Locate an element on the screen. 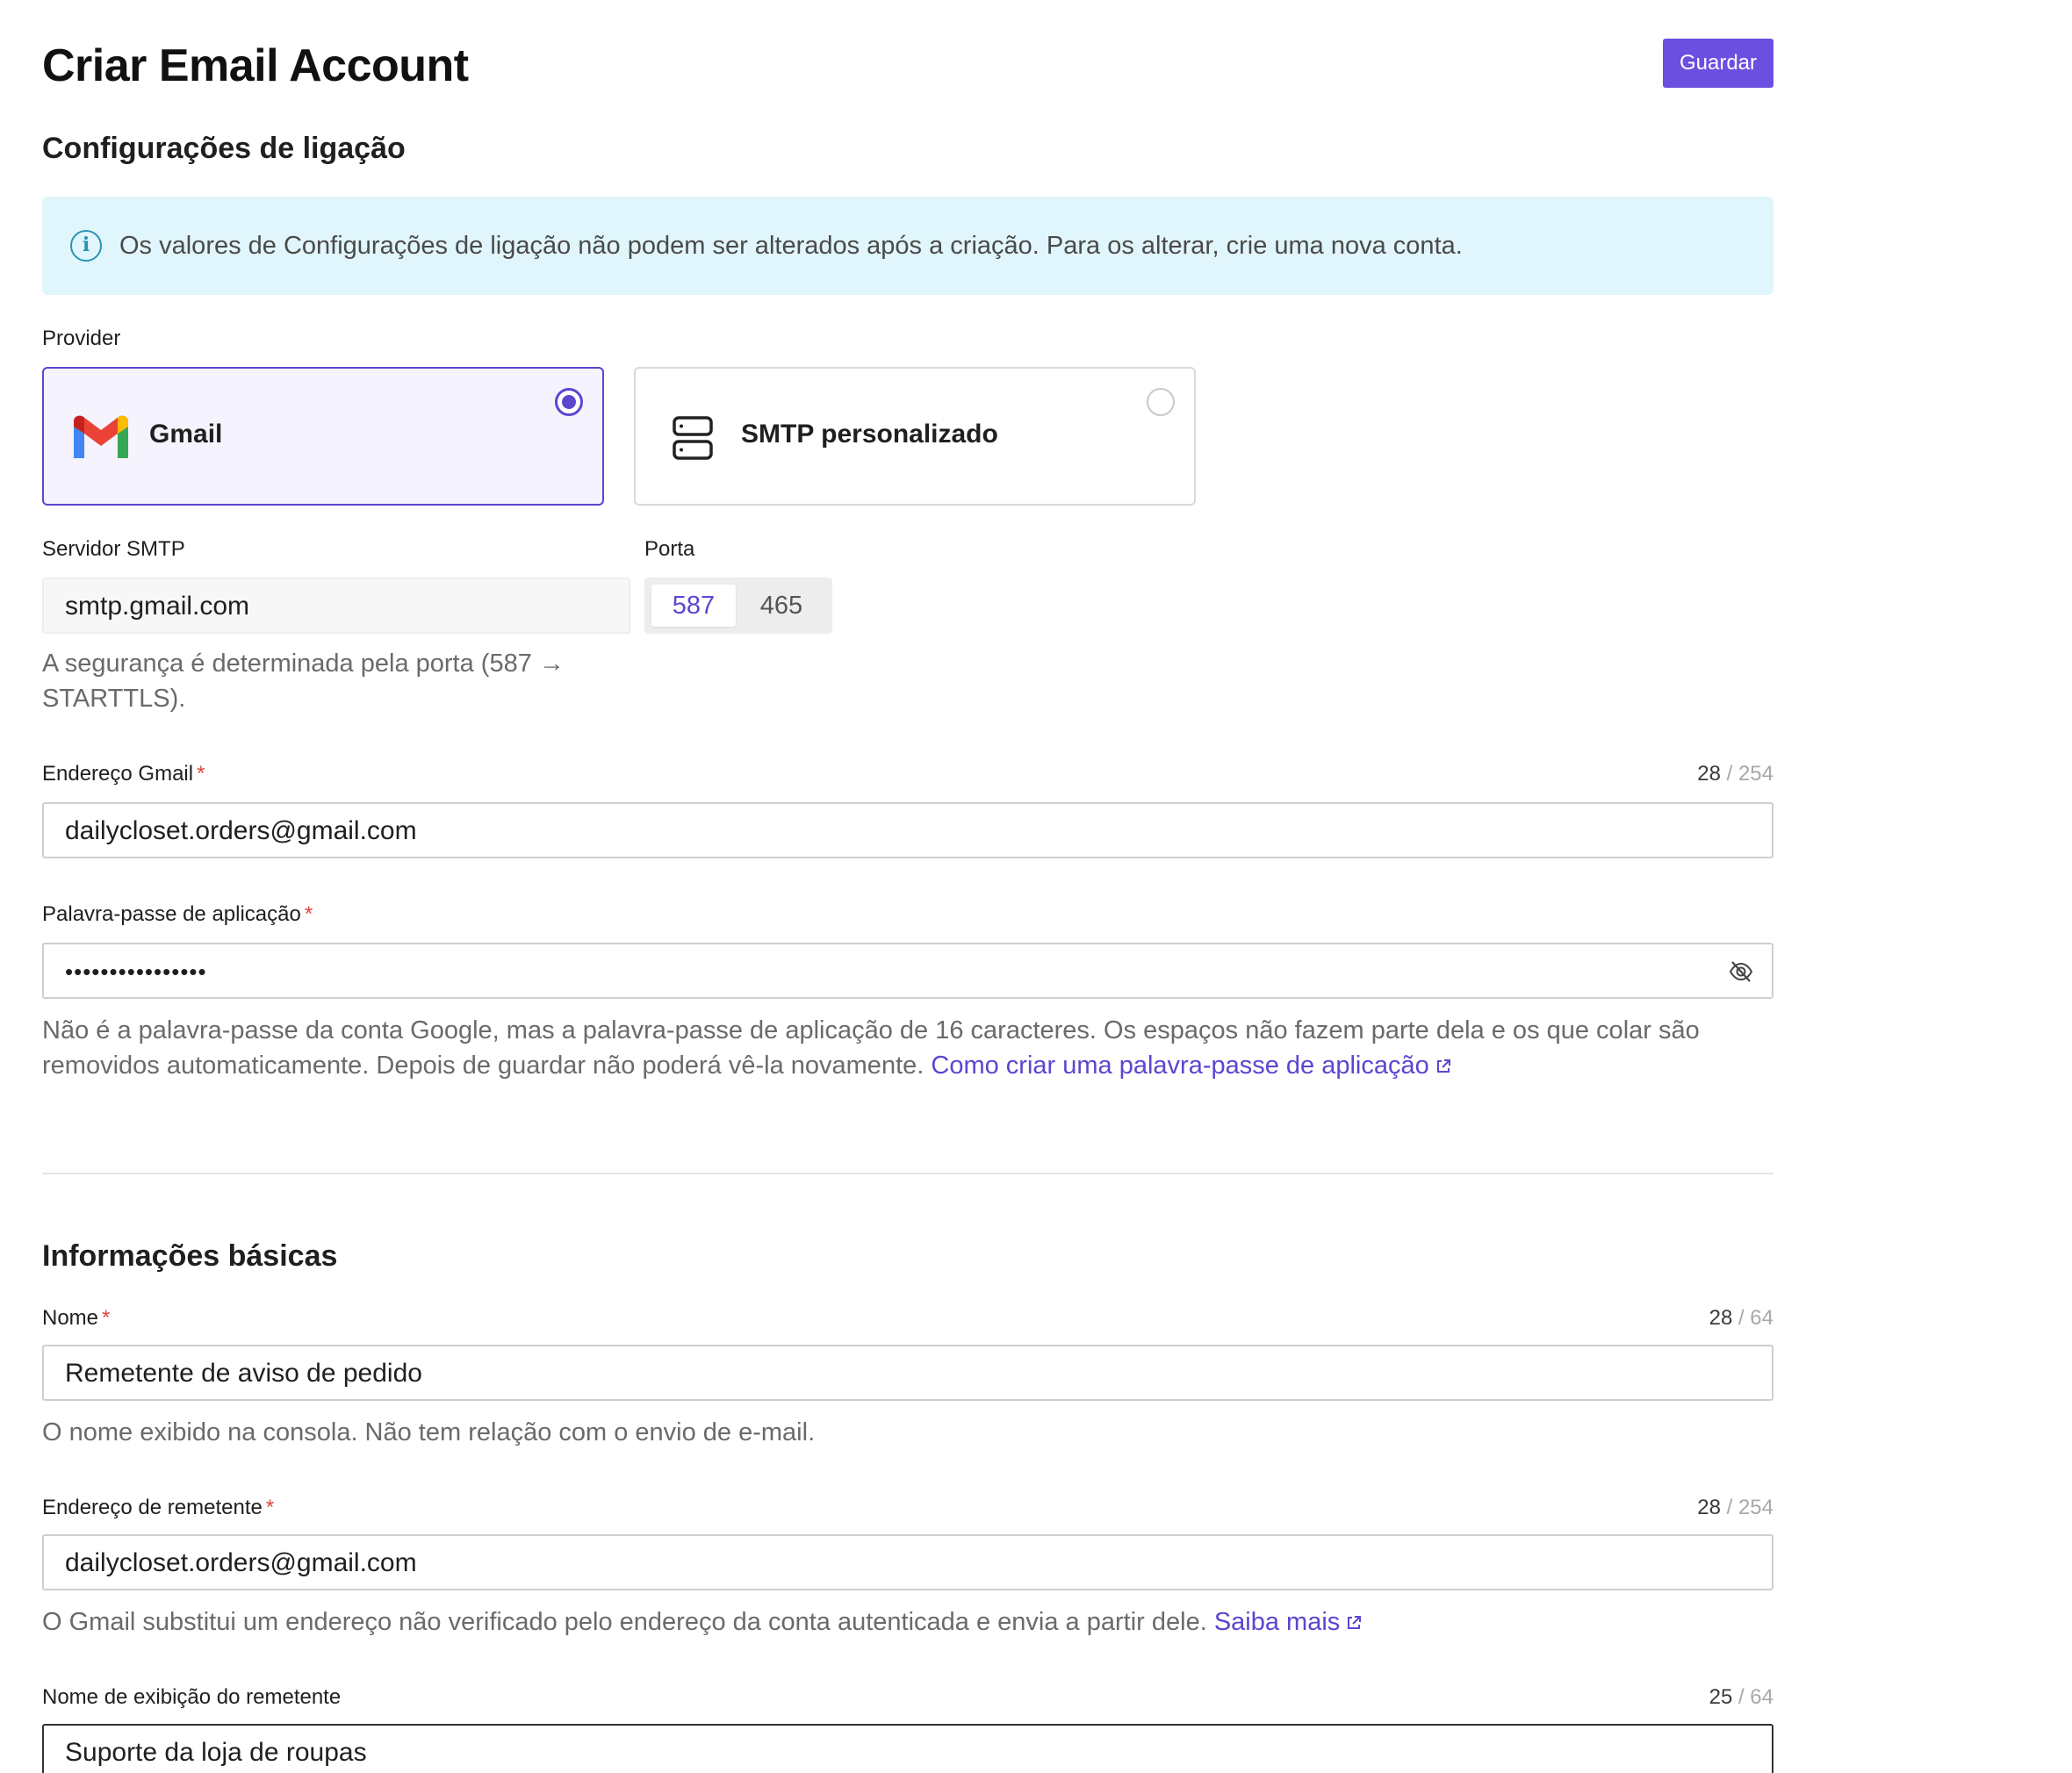 The image size is (2072, 1773). learn-more-link: Saiba mais is located at coordinates (1288, 1622).